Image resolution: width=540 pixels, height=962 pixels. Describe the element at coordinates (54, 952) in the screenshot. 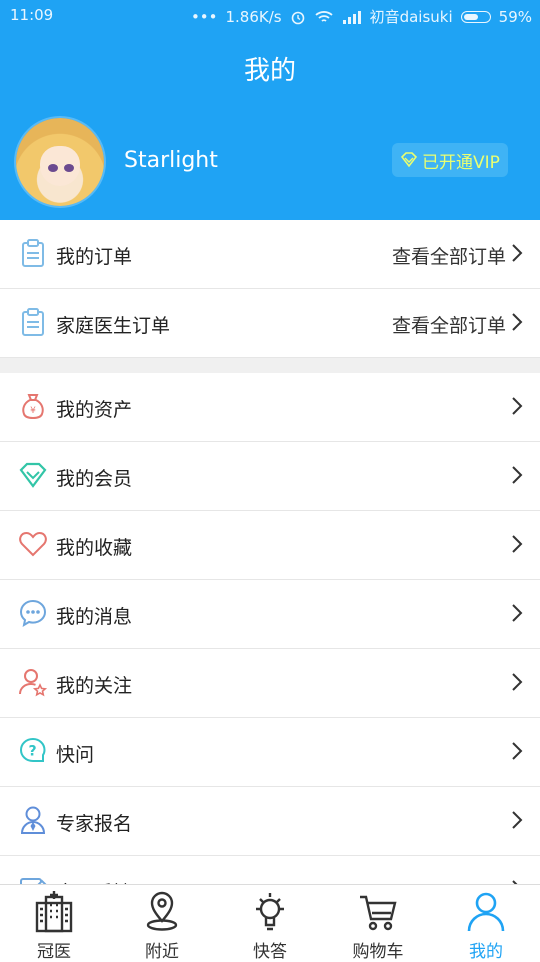

I see `tab-label: 冠医` at that location.